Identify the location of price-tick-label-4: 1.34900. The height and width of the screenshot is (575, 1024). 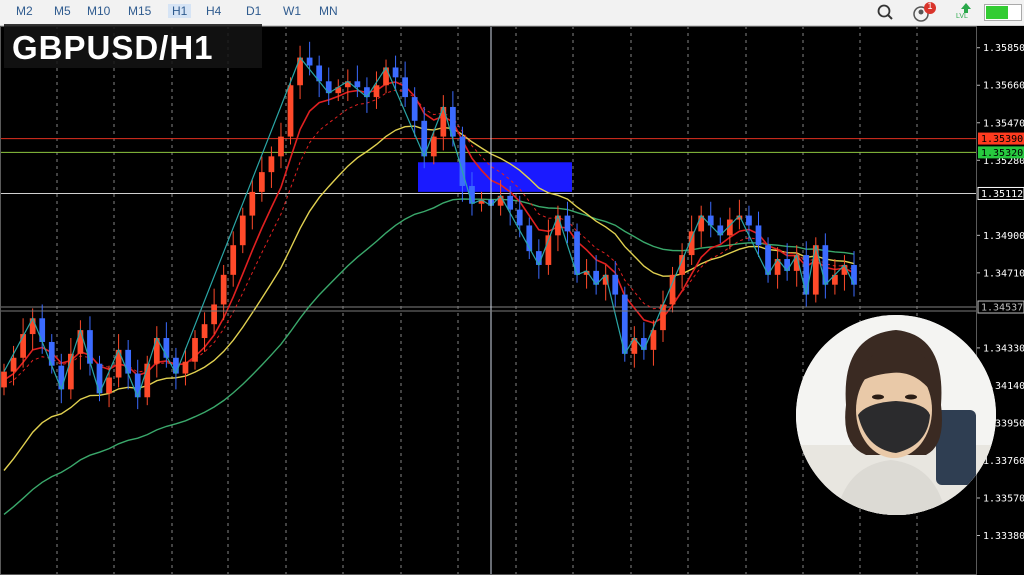
(1003, 236).